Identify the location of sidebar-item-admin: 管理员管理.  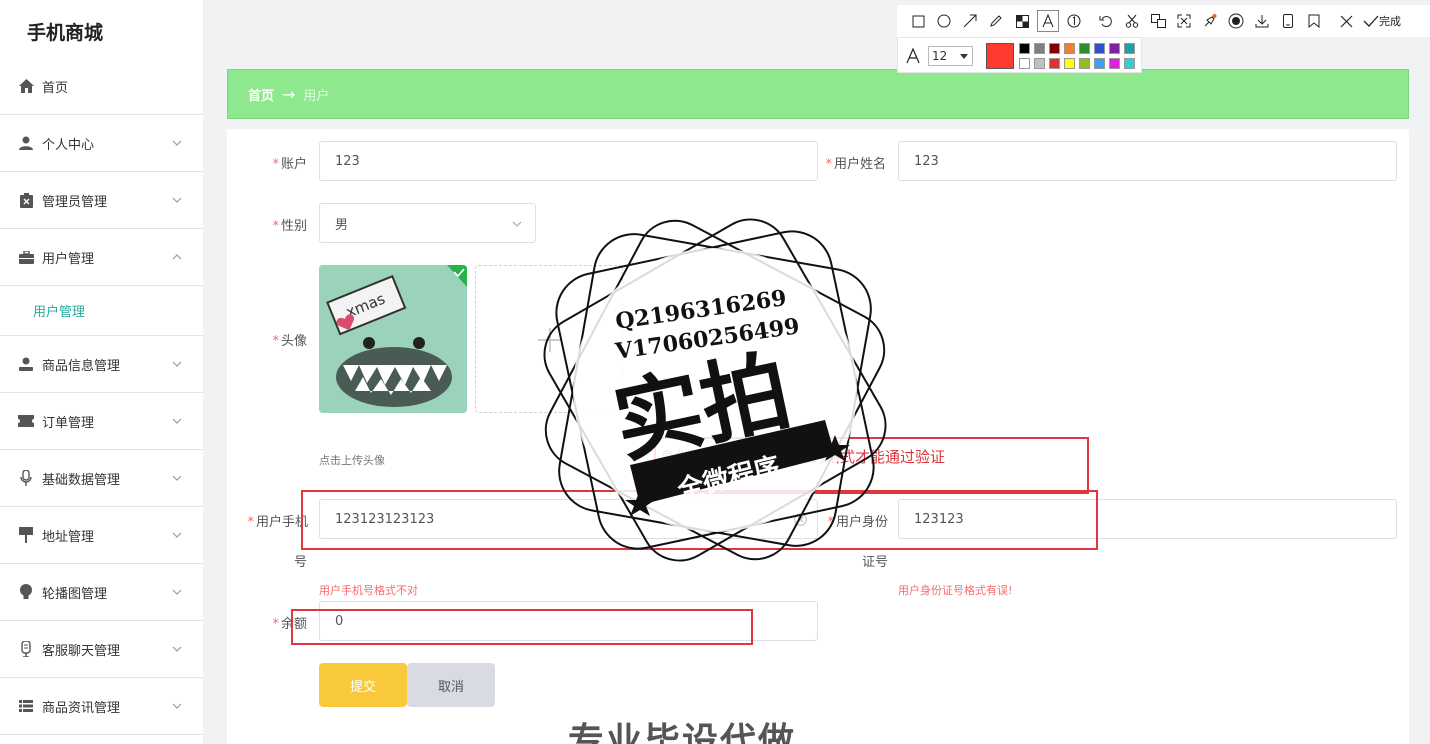
(101, 200).